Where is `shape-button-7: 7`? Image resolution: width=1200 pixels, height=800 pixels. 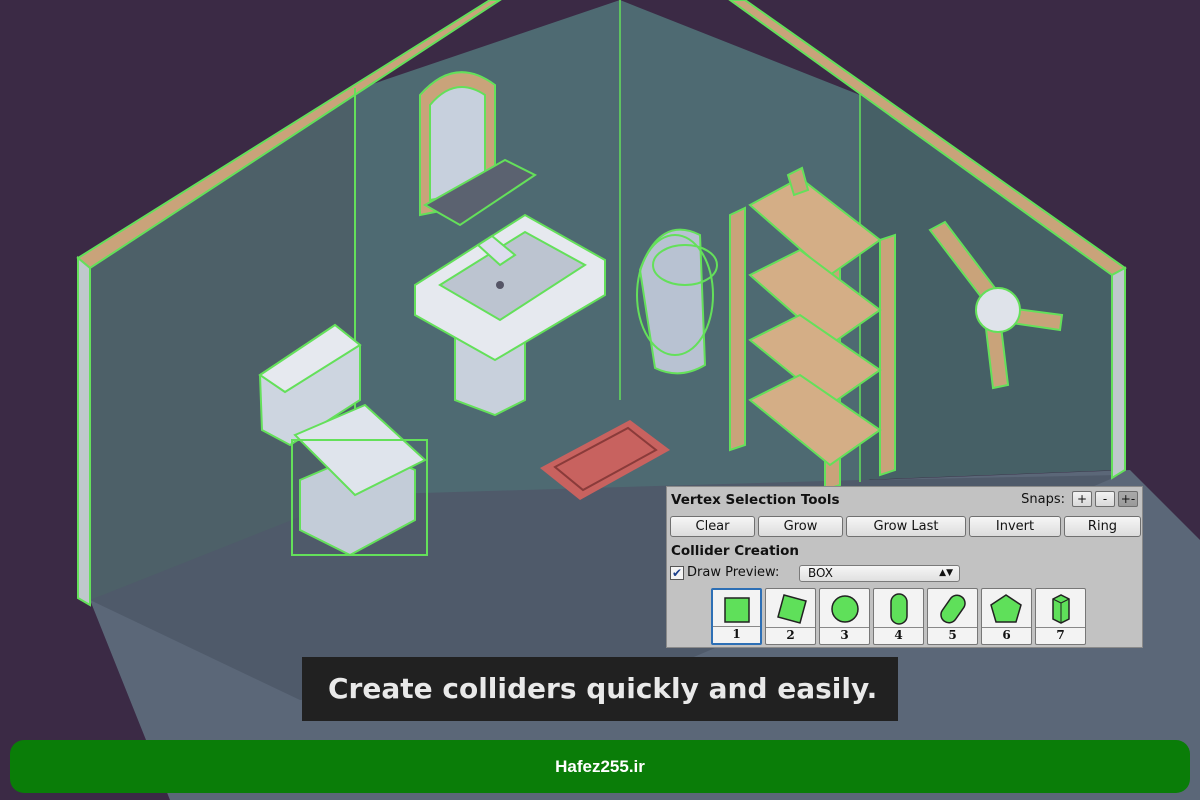 shape-button-7: 7 is located at coordinates (1060, 616).